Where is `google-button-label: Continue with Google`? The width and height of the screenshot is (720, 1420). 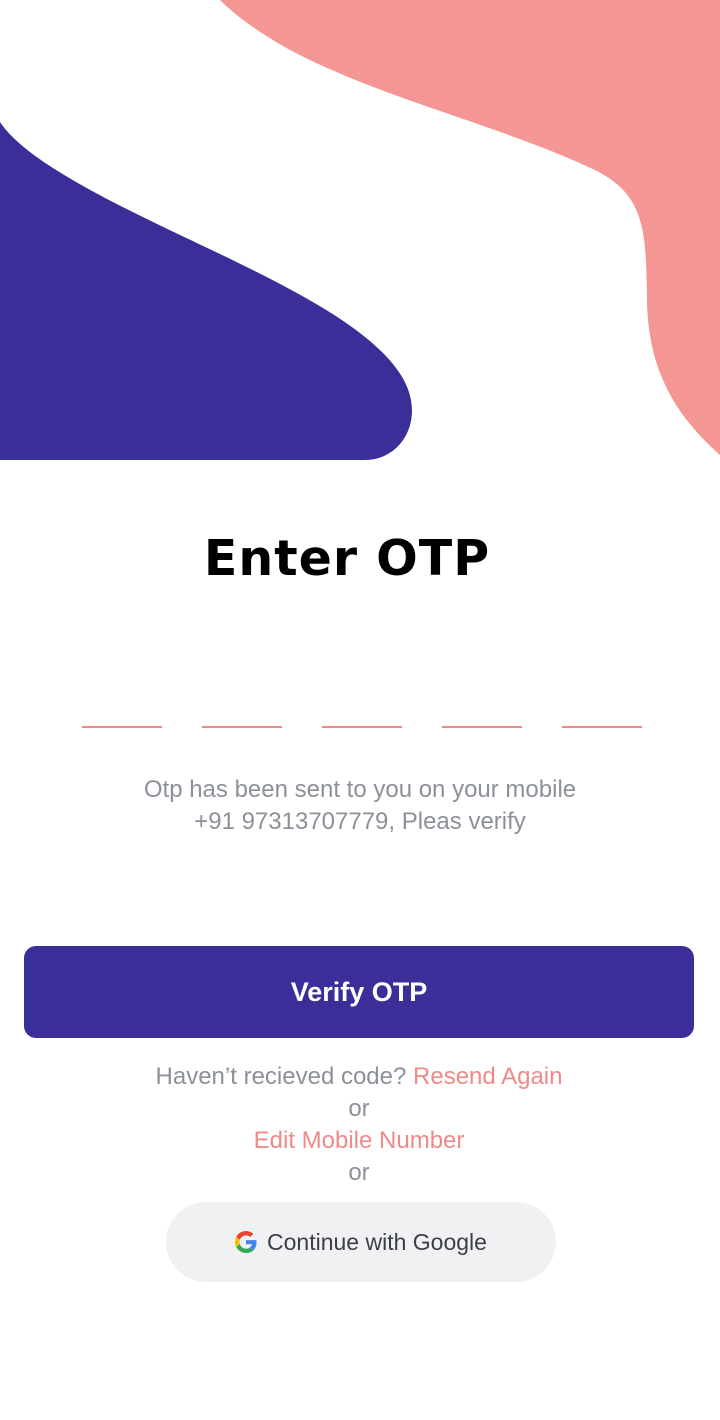
google-button-label: Continue with Google is located at coordinates (377, 1241).